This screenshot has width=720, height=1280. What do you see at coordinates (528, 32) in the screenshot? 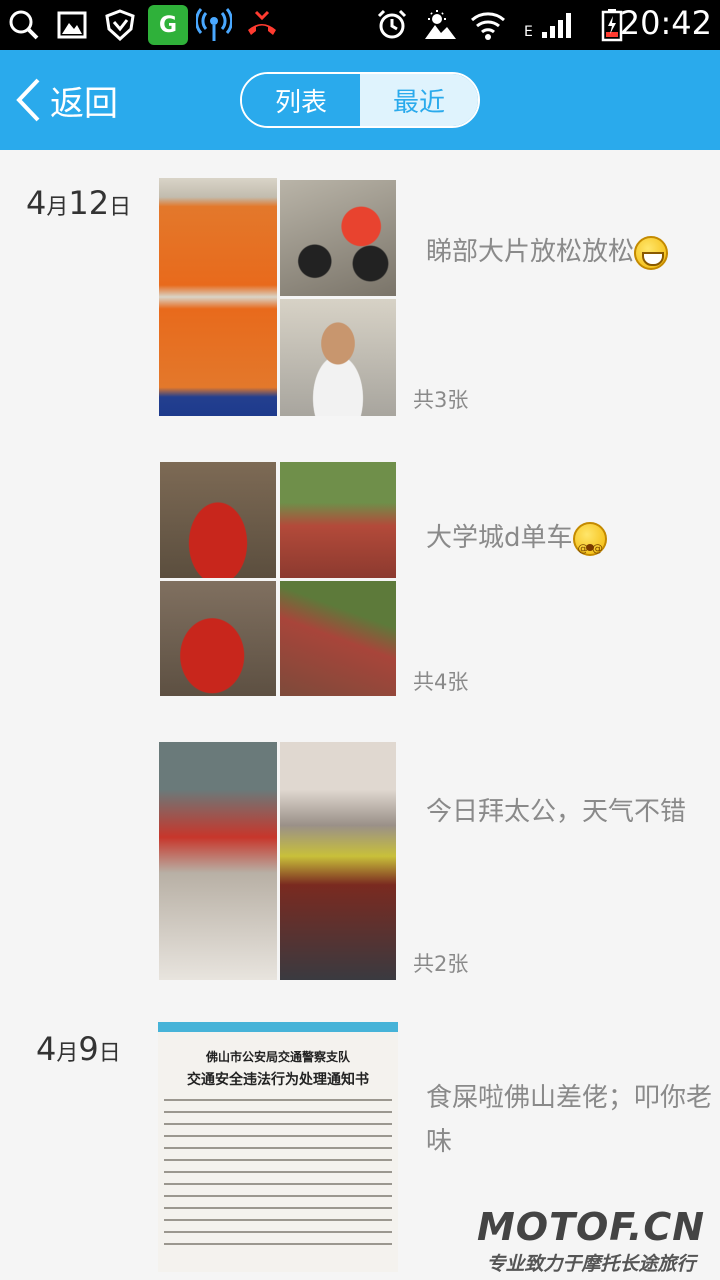
I see `network-type: E` at bounding box center [528, 32].